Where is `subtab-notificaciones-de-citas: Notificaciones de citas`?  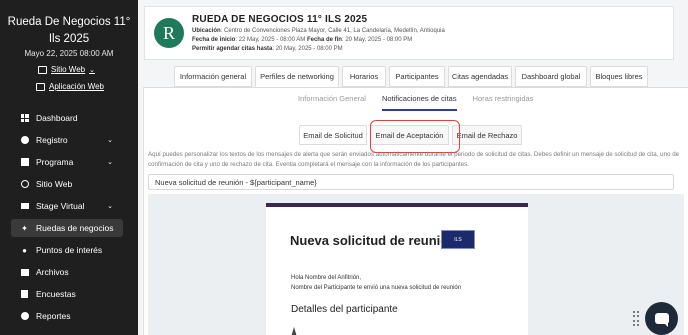
subtab-notificaciones-de-citas: Notificaciones de citas is located at coordinates (419, 102).